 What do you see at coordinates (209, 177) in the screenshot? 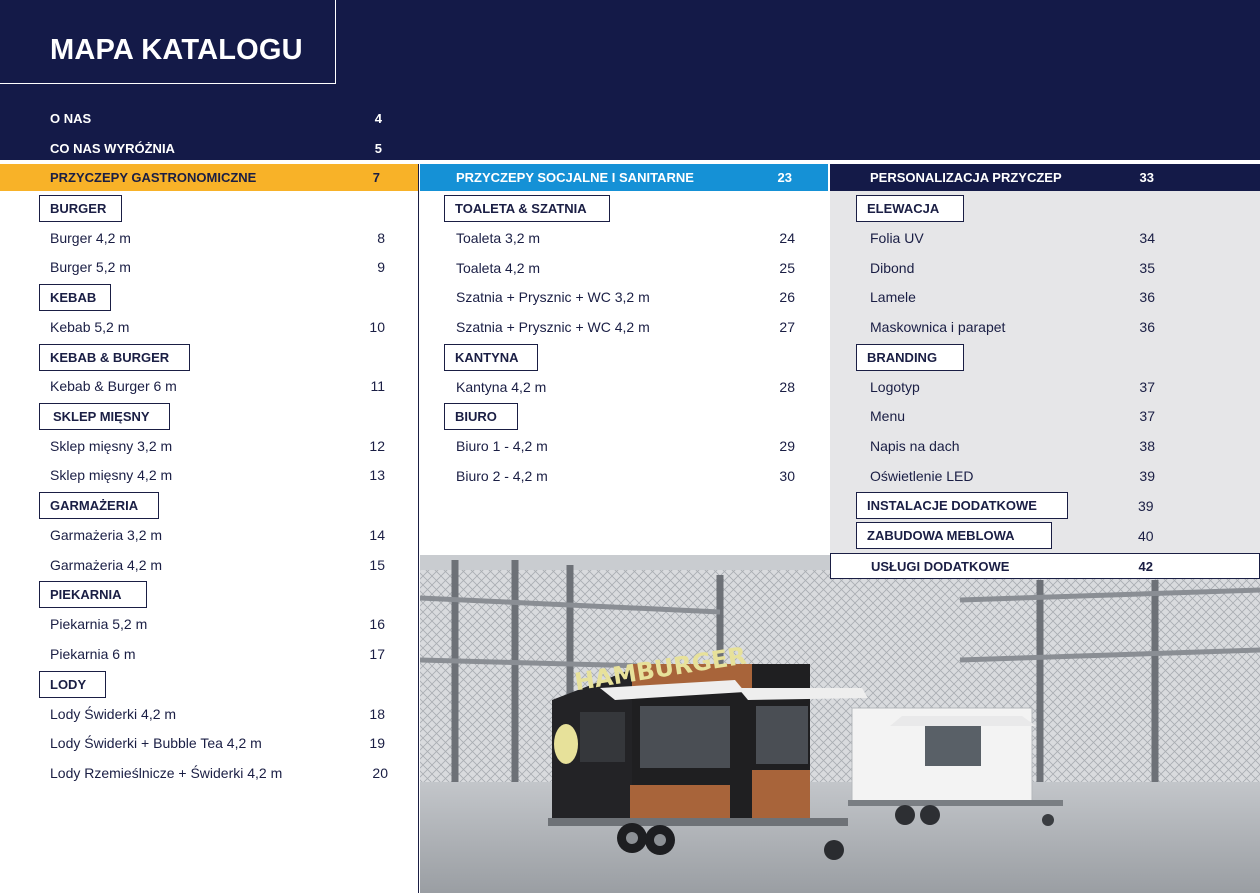
I see `category-gastronomic: PRZYCZEPY GASTRONOMICZNE 7` at bounding box center [209, 177].